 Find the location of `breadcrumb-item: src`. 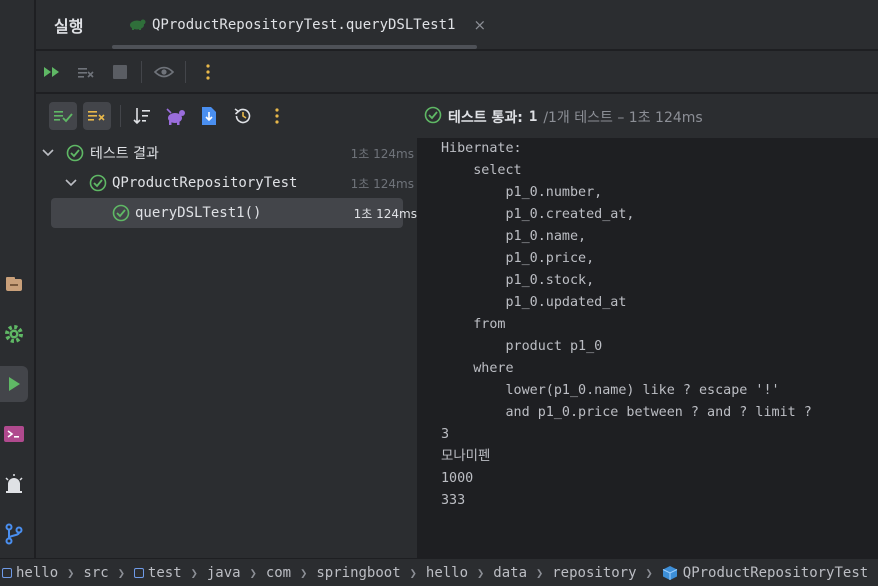

breadcrumb-item: src is located at coordinates (95, 573).